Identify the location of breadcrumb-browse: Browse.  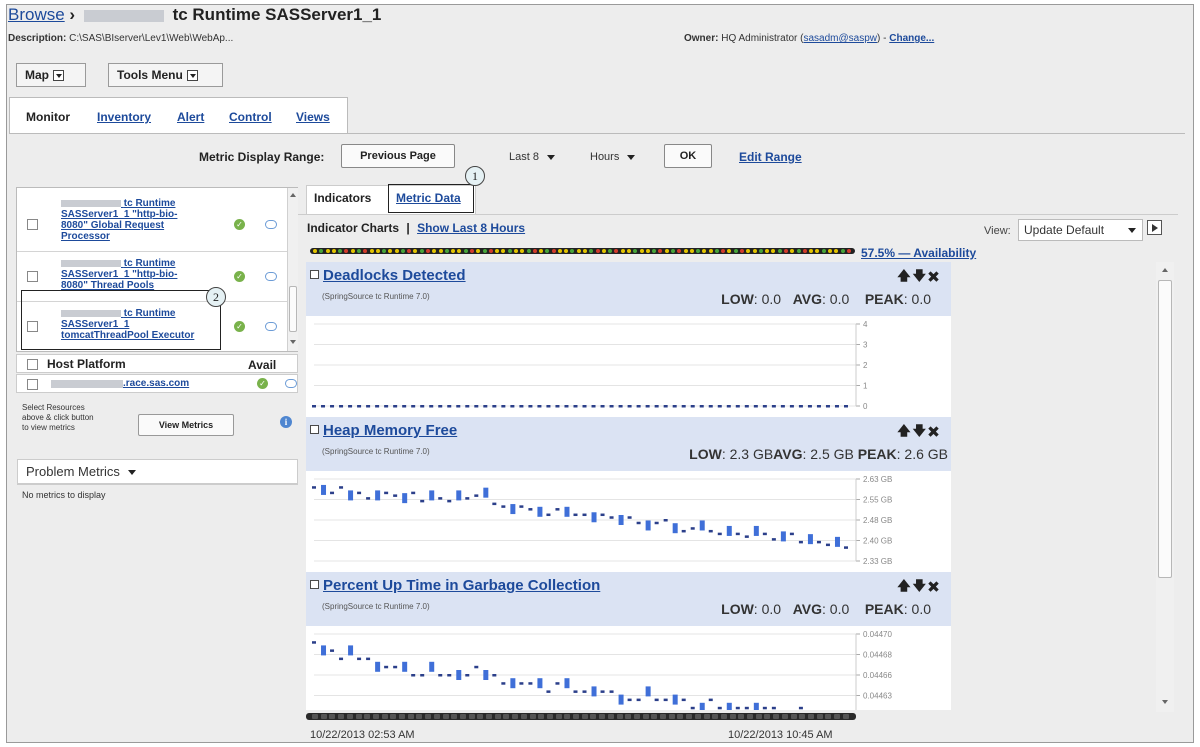
(36, 14).